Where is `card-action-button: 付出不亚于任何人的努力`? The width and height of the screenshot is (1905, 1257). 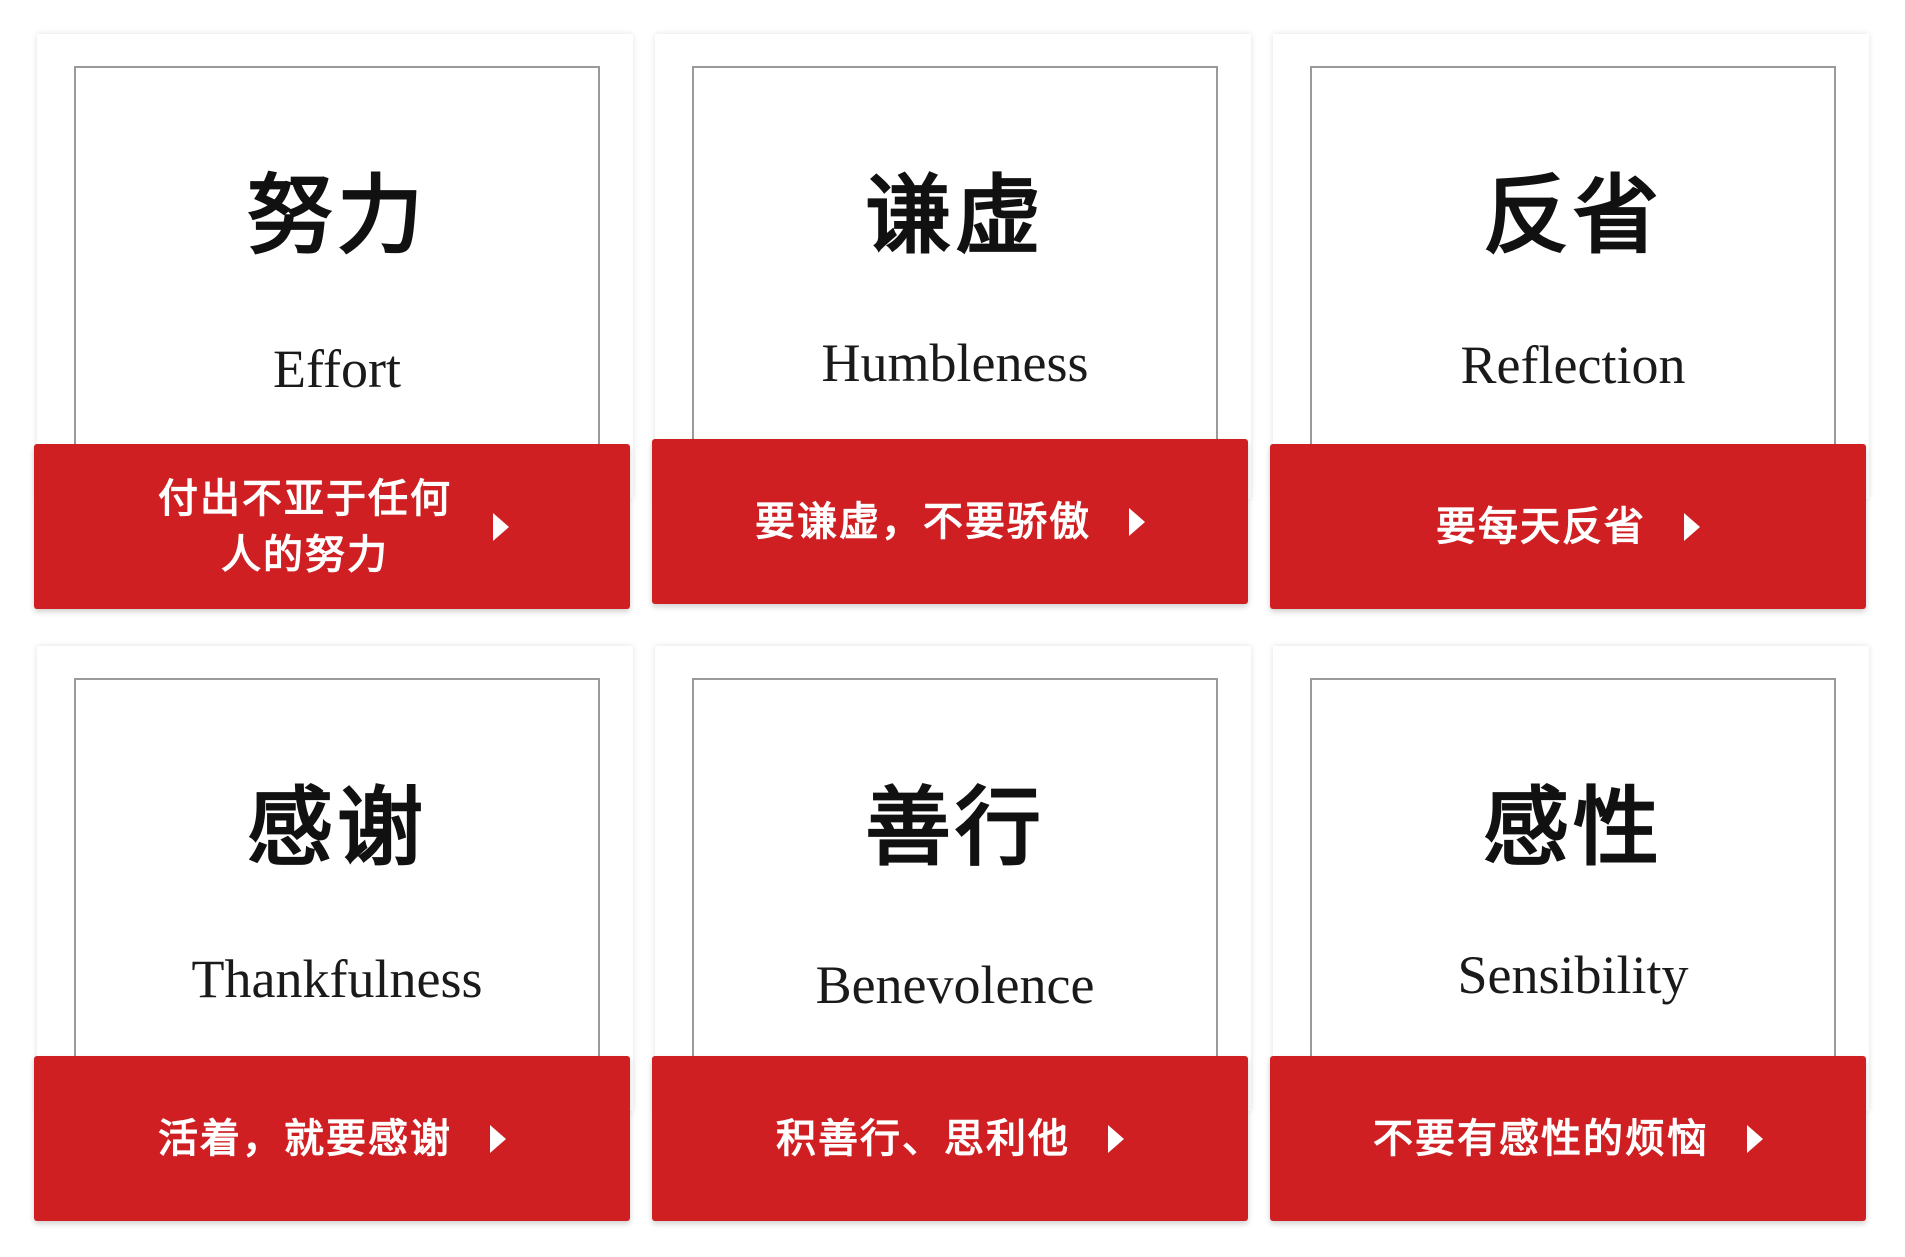 card-action-button: 付出不亚于任何人的努力 is located at coordinates (332, 526).